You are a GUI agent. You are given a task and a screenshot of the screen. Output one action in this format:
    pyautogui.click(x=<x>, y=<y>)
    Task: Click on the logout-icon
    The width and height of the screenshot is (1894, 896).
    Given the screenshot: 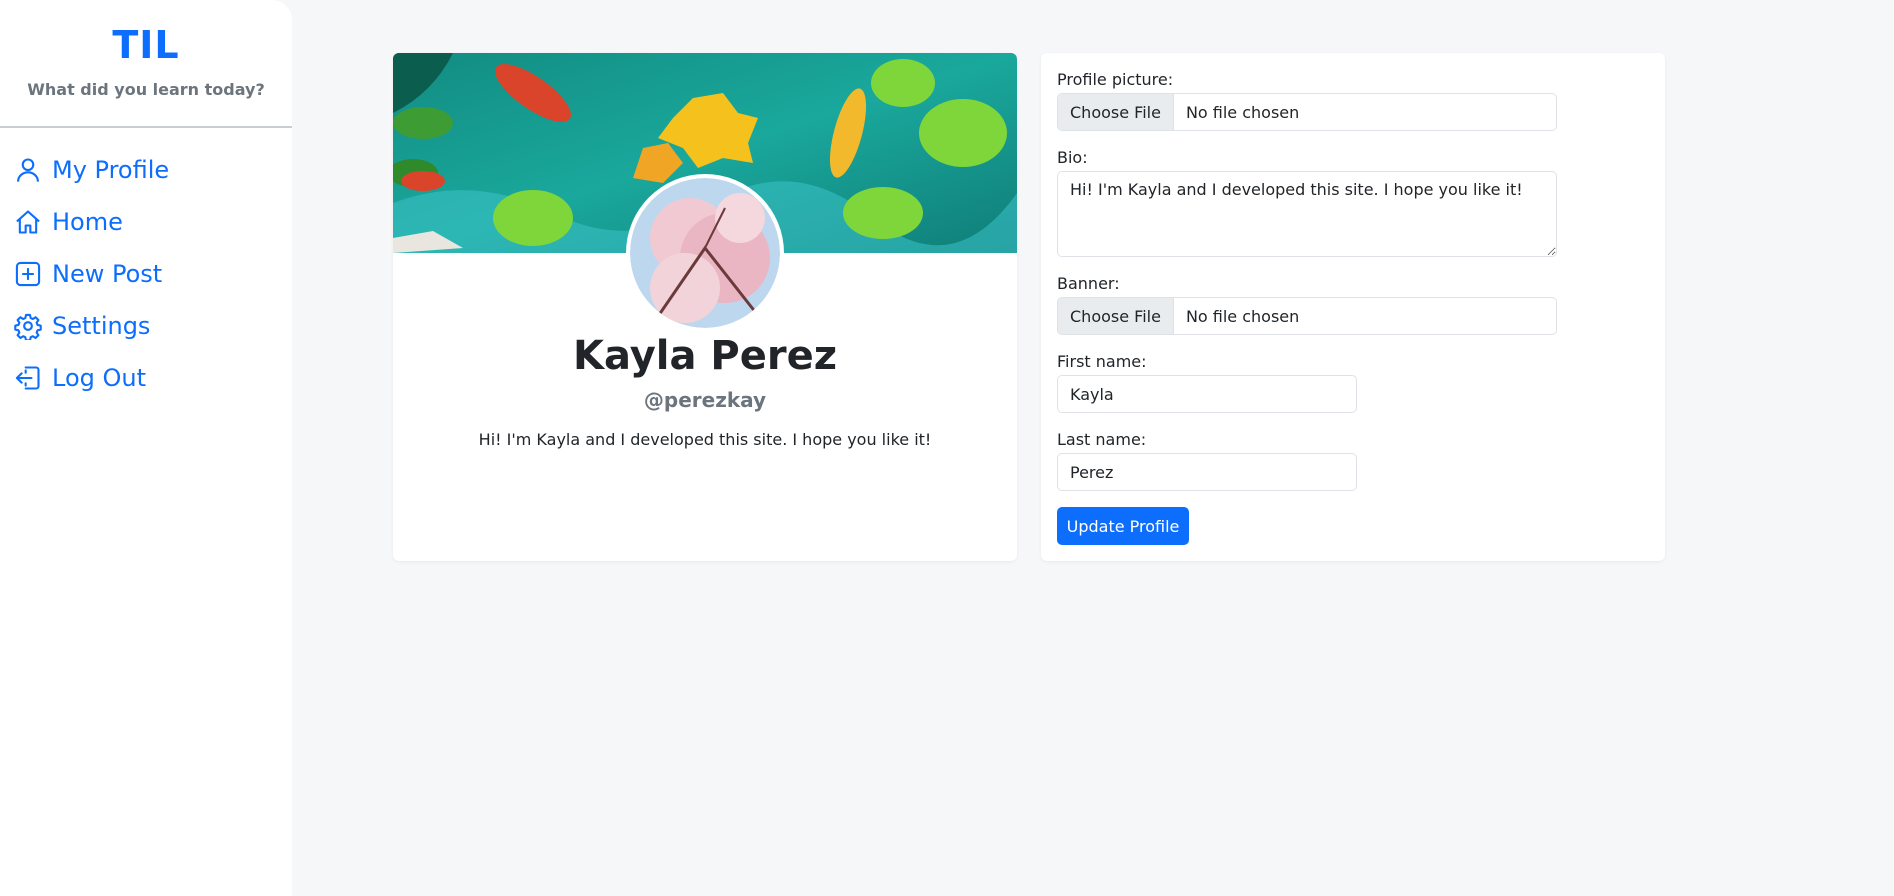 What is the action you would take?
    pyautogui.click(x=28, y=378)
    